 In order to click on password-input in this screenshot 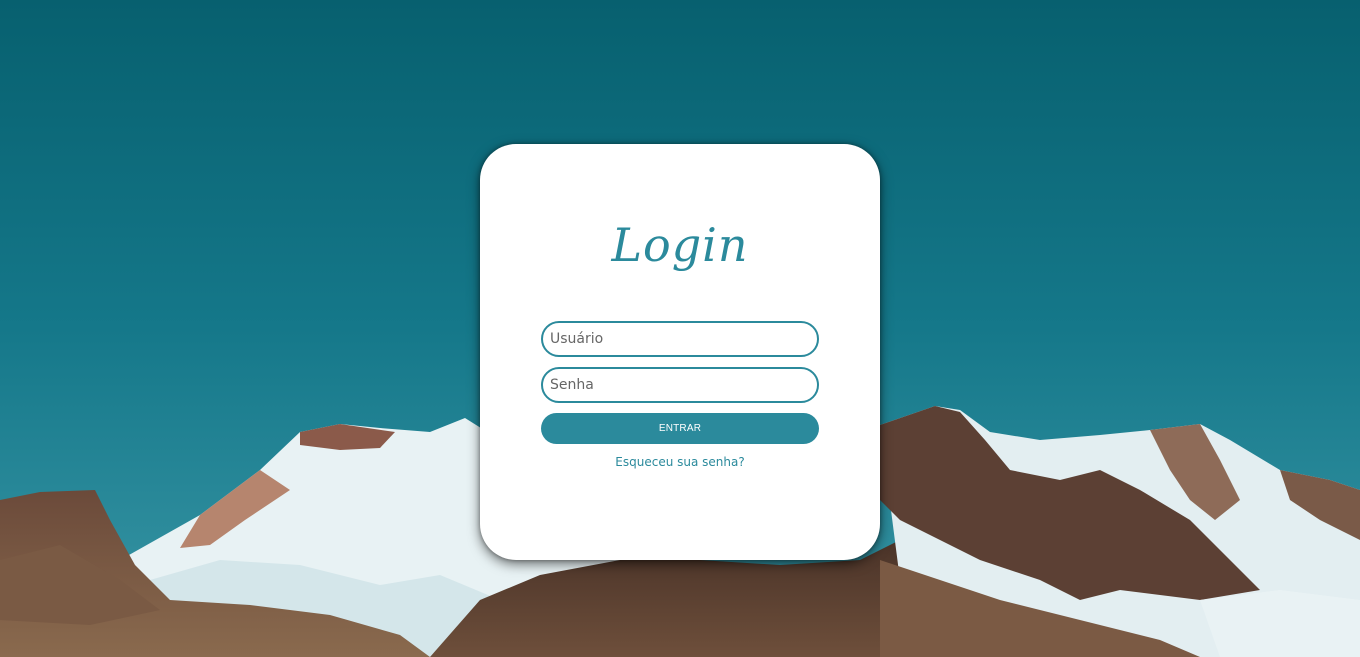, I will do `click(680, 385)`.